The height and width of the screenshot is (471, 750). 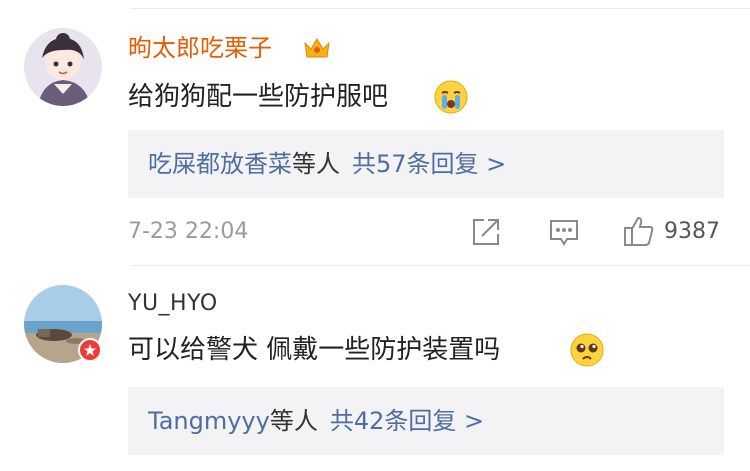 I want to click on weibo-badge-icon, so click(x=90, y=350).